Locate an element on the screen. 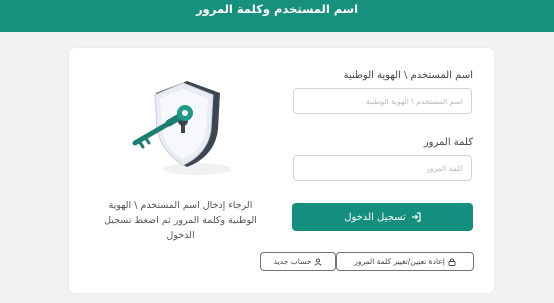 The height and width of the screenshot is (303, 554). reset-password-button: إعادة تعيين/تغيير كلمة المرور is located at coordinates (405, 261).